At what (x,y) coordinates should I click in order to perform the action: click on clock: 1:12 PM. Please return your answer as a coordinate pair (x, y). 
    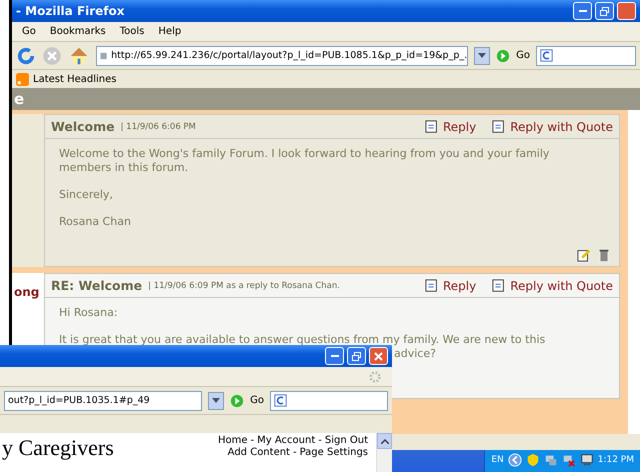
    Looking at the image, I should click on (616, 460).